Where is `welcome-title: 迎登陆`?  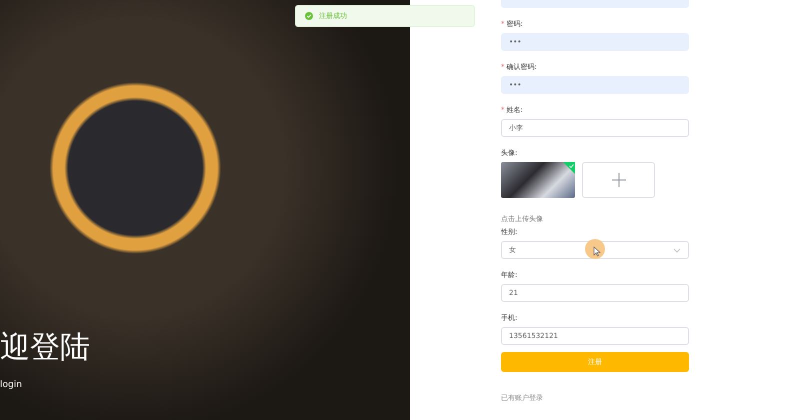
welcome-title: 迎登陆 is located at coordinates (45, 348).